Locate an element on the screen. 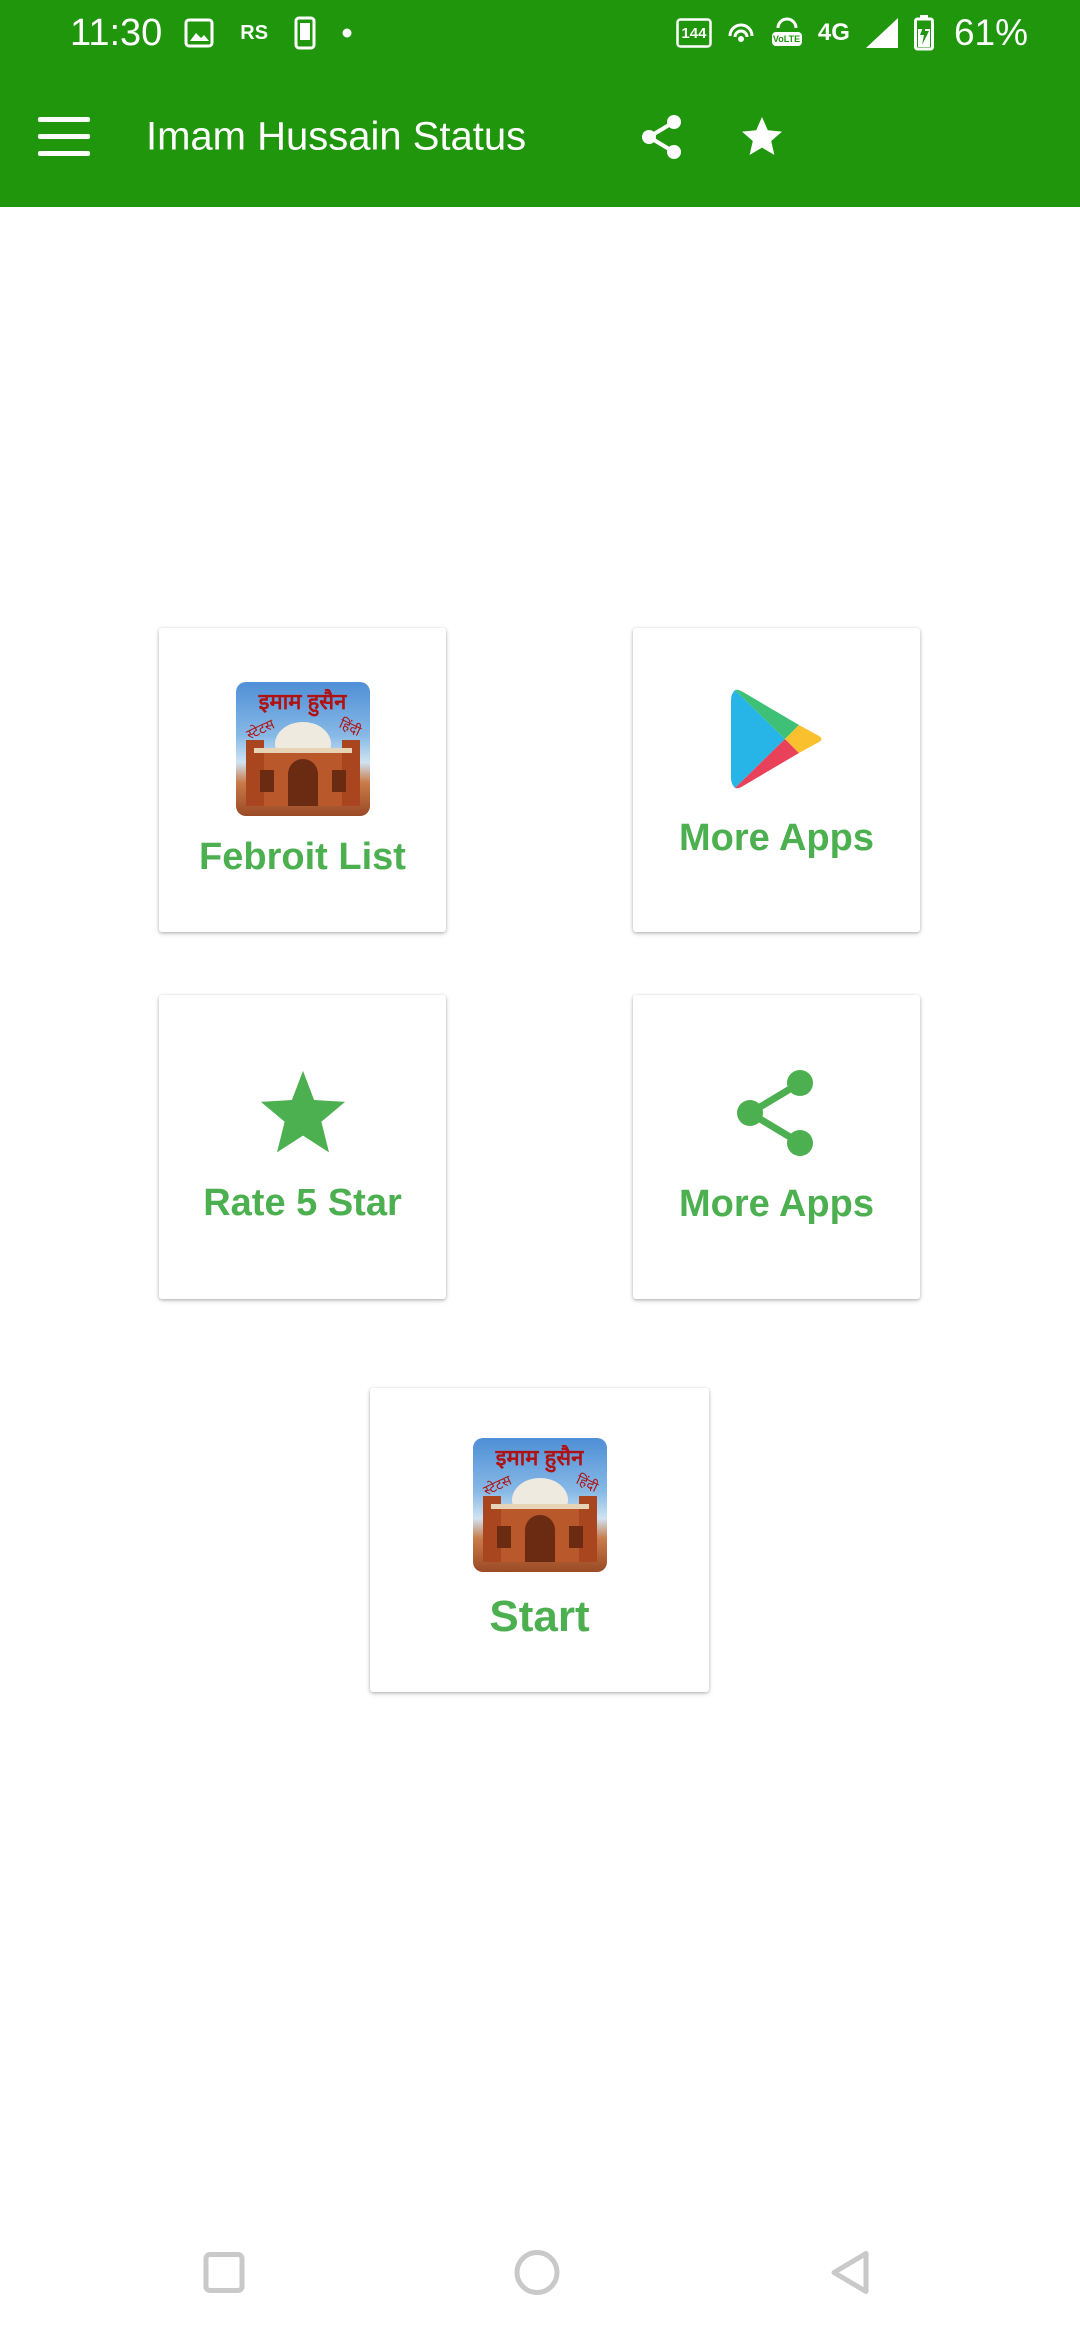 The image size is (1080, 2340). page-title: Imam Hussain Status is located at coordinates (336, 136).